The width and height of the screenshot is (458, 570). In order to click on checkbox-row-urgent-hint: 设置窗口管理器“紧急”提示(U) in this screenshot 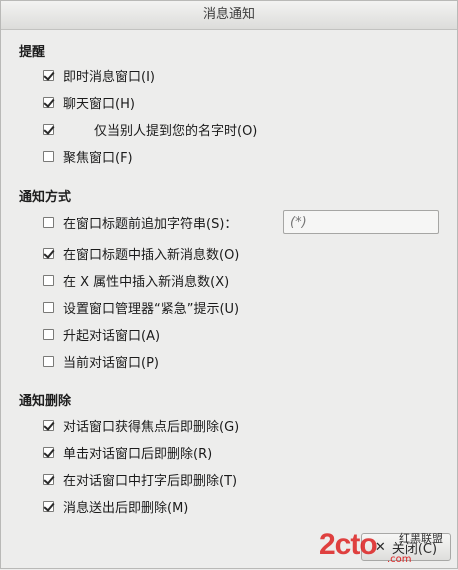, I will do `click(141, 307)`.